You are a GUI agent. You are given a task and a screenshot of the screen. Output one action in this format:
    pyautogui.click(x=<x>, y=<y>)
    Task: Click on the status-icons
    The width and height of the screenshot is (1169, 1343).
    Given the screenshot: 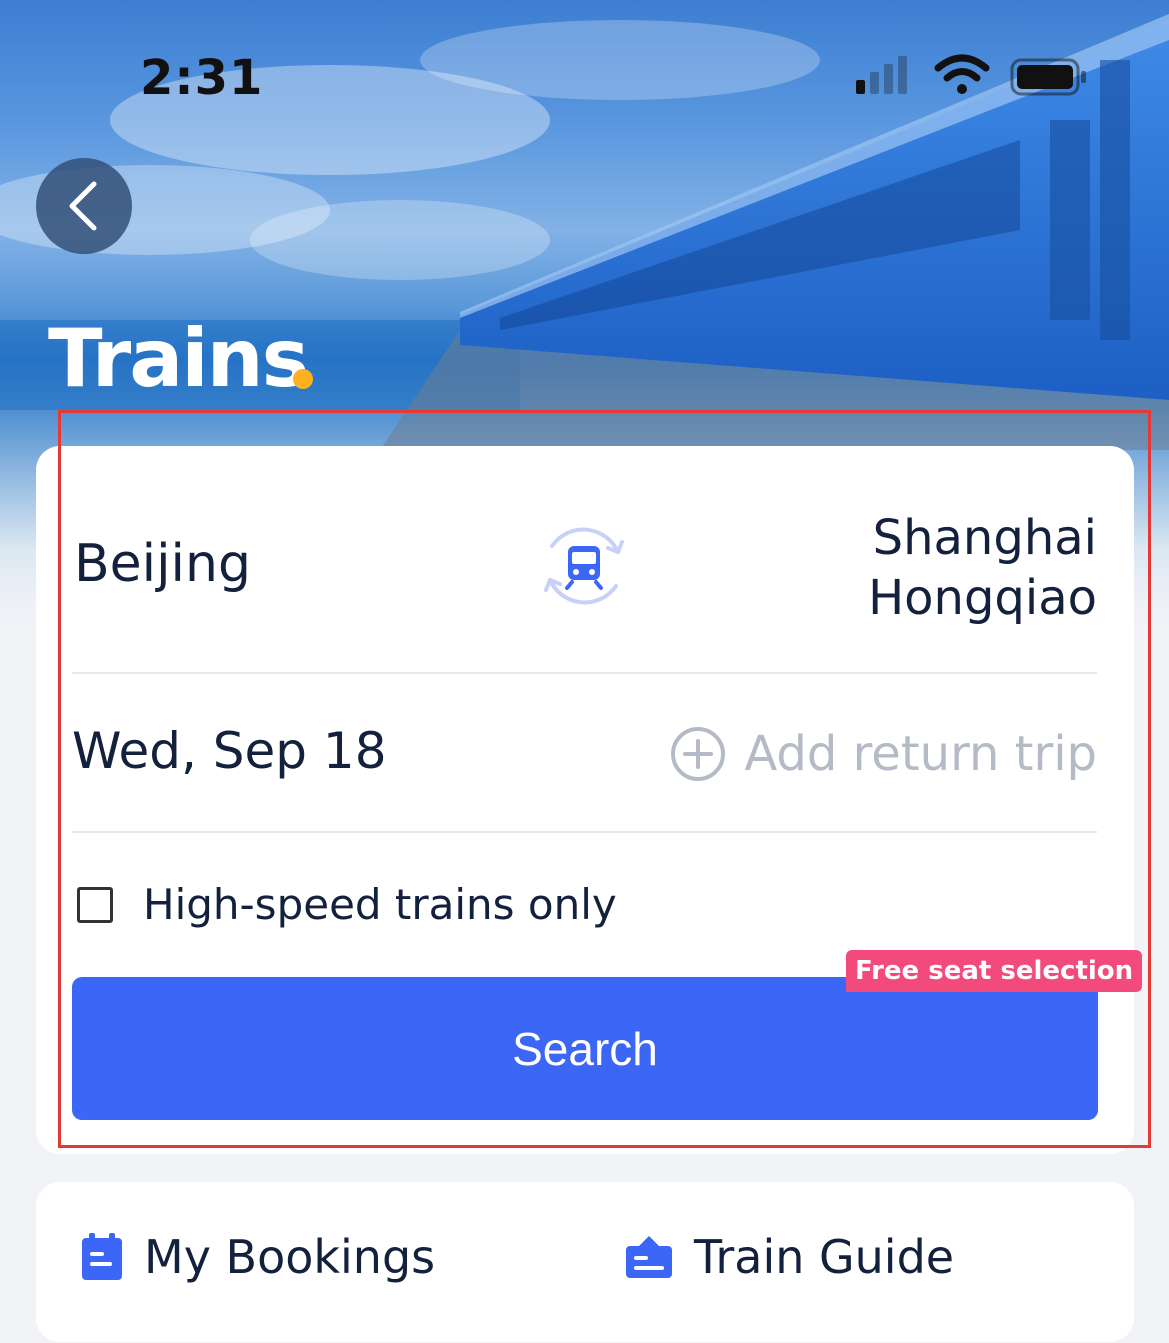 What is the action you would take?
    pyautogui.click(x=970, y=77)
    